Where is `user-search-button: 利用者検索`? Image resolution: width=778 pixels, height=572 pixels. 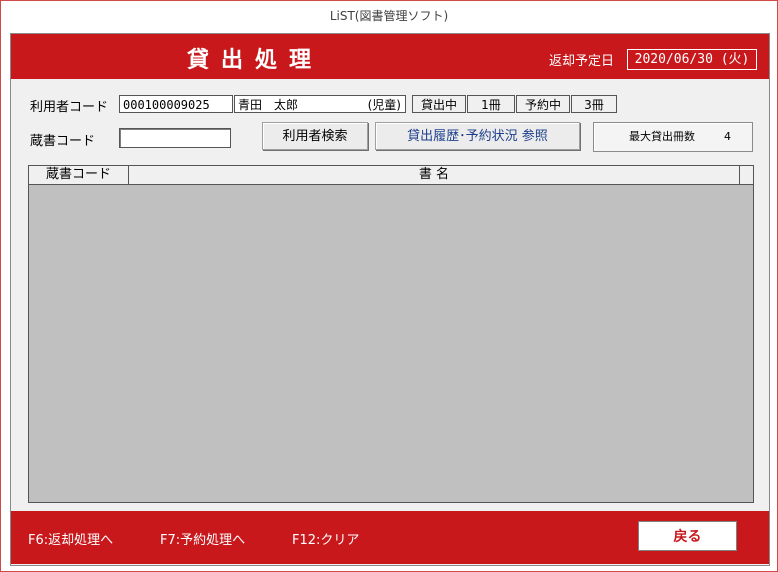 user-search-button: 利用者検索 is located at coordinates (315, 136).